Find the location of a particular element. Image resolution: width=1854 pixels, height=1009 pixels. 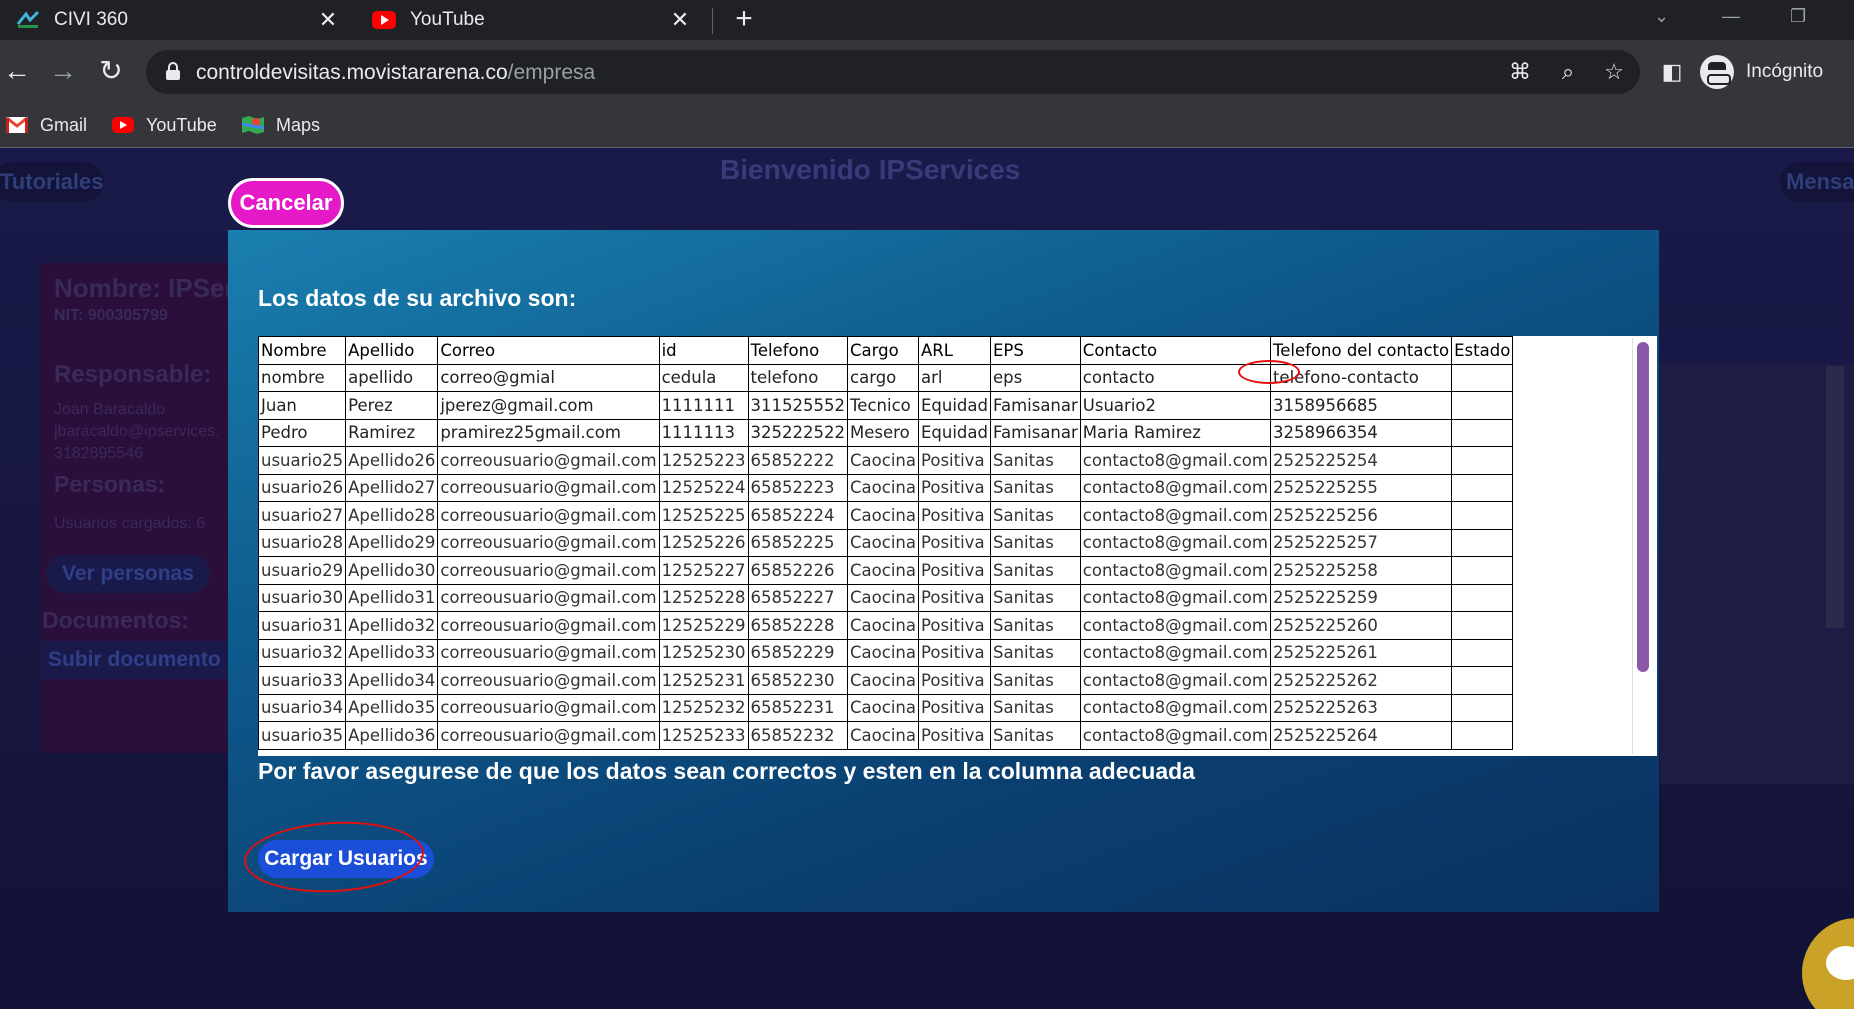

table-cell: 12525225 is located at coordinates (703, 515).